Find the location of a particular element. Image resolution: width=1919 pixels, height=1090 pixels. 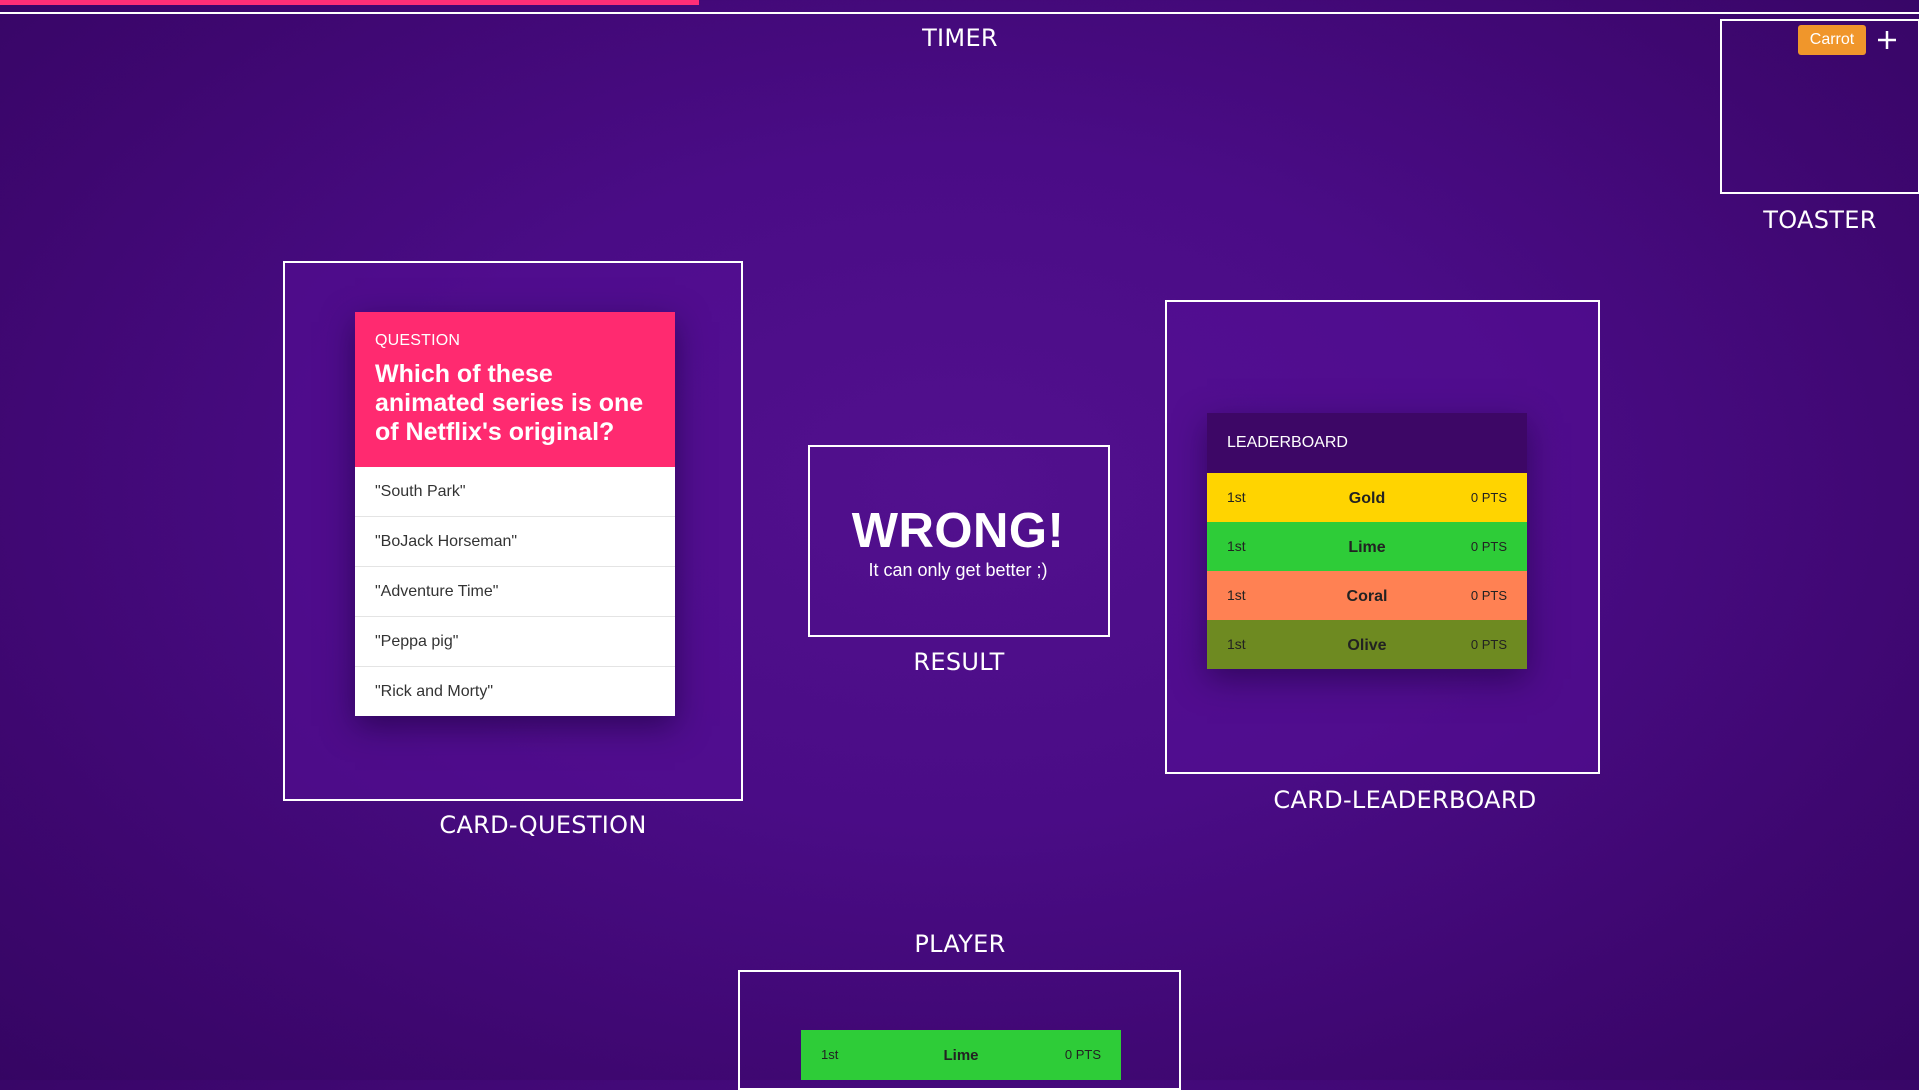

card-question-label: CARD-QUESTION is located at coordinates (543, 825).